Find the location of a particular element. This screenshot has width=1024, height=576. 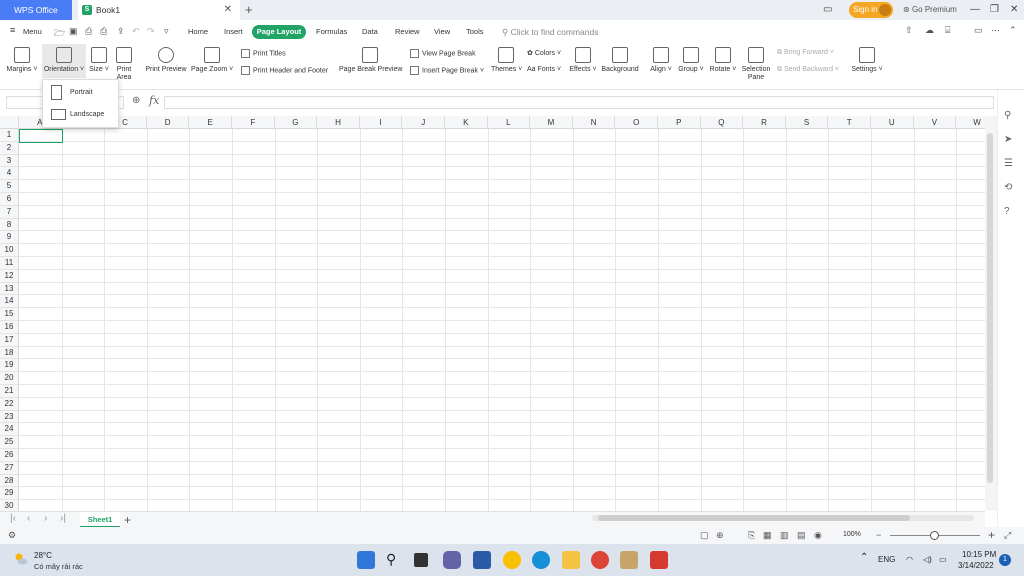

close-window-icon: ✕ is located at coordinates (1014, 10).